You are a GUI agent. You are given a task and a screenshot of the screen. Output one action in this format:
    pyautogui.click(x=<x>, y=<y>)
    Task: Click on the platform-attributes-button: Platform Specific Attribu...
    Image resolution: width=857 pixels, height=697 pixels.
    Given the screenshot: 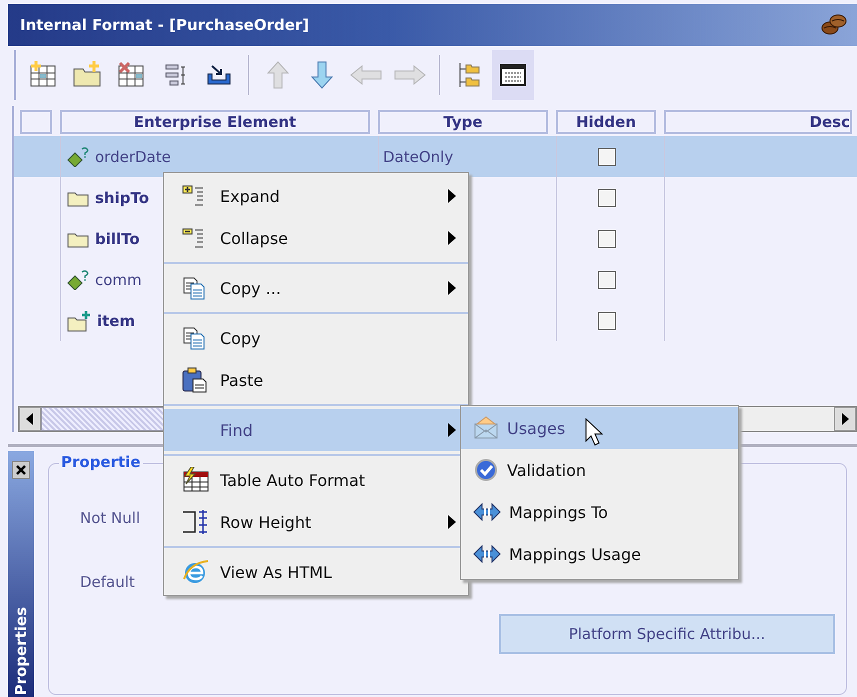 What is the action you would take?
    pyautogui.click(x=667, y=634)
    